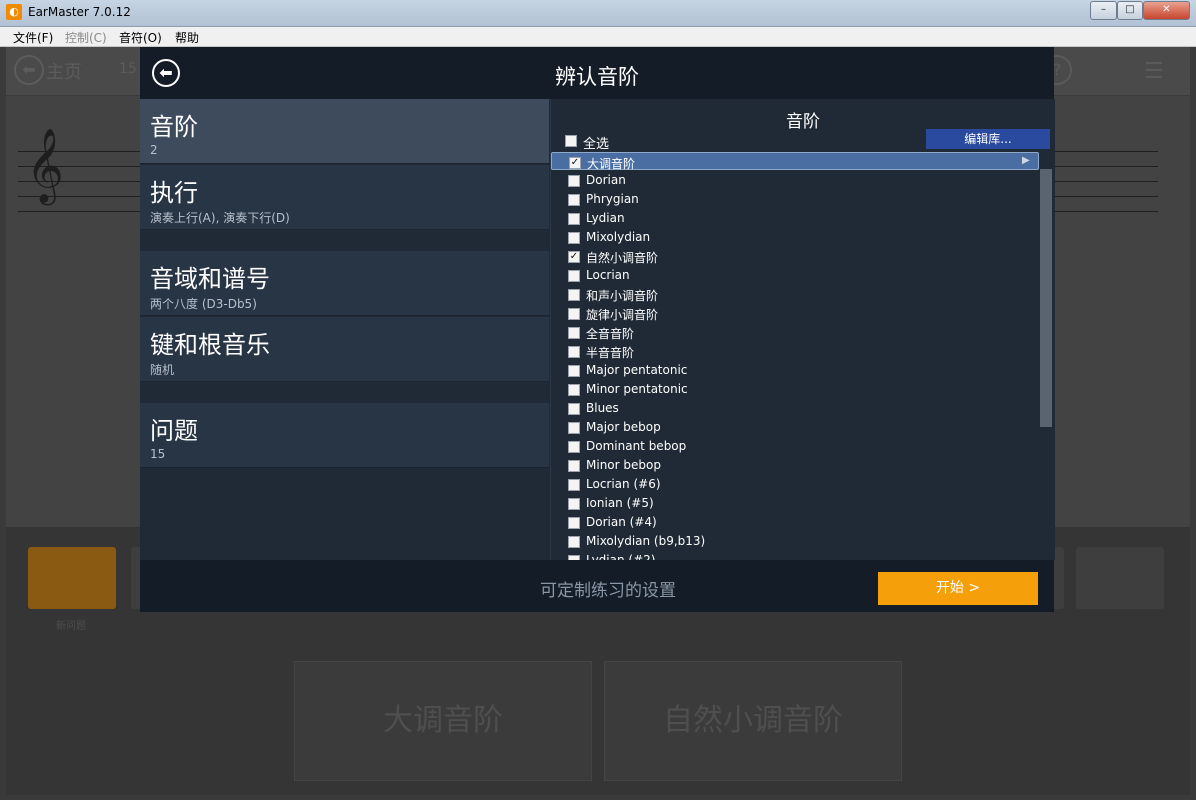  Describe the element at coordinates (796, 218) in the screenshot. I see `scale-list-item: Lydian` at that location.